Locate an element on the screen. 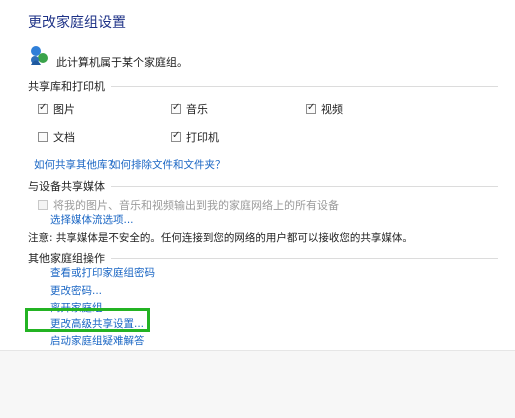  checkbox-stream-media-box is located at coordinates (43, 205).